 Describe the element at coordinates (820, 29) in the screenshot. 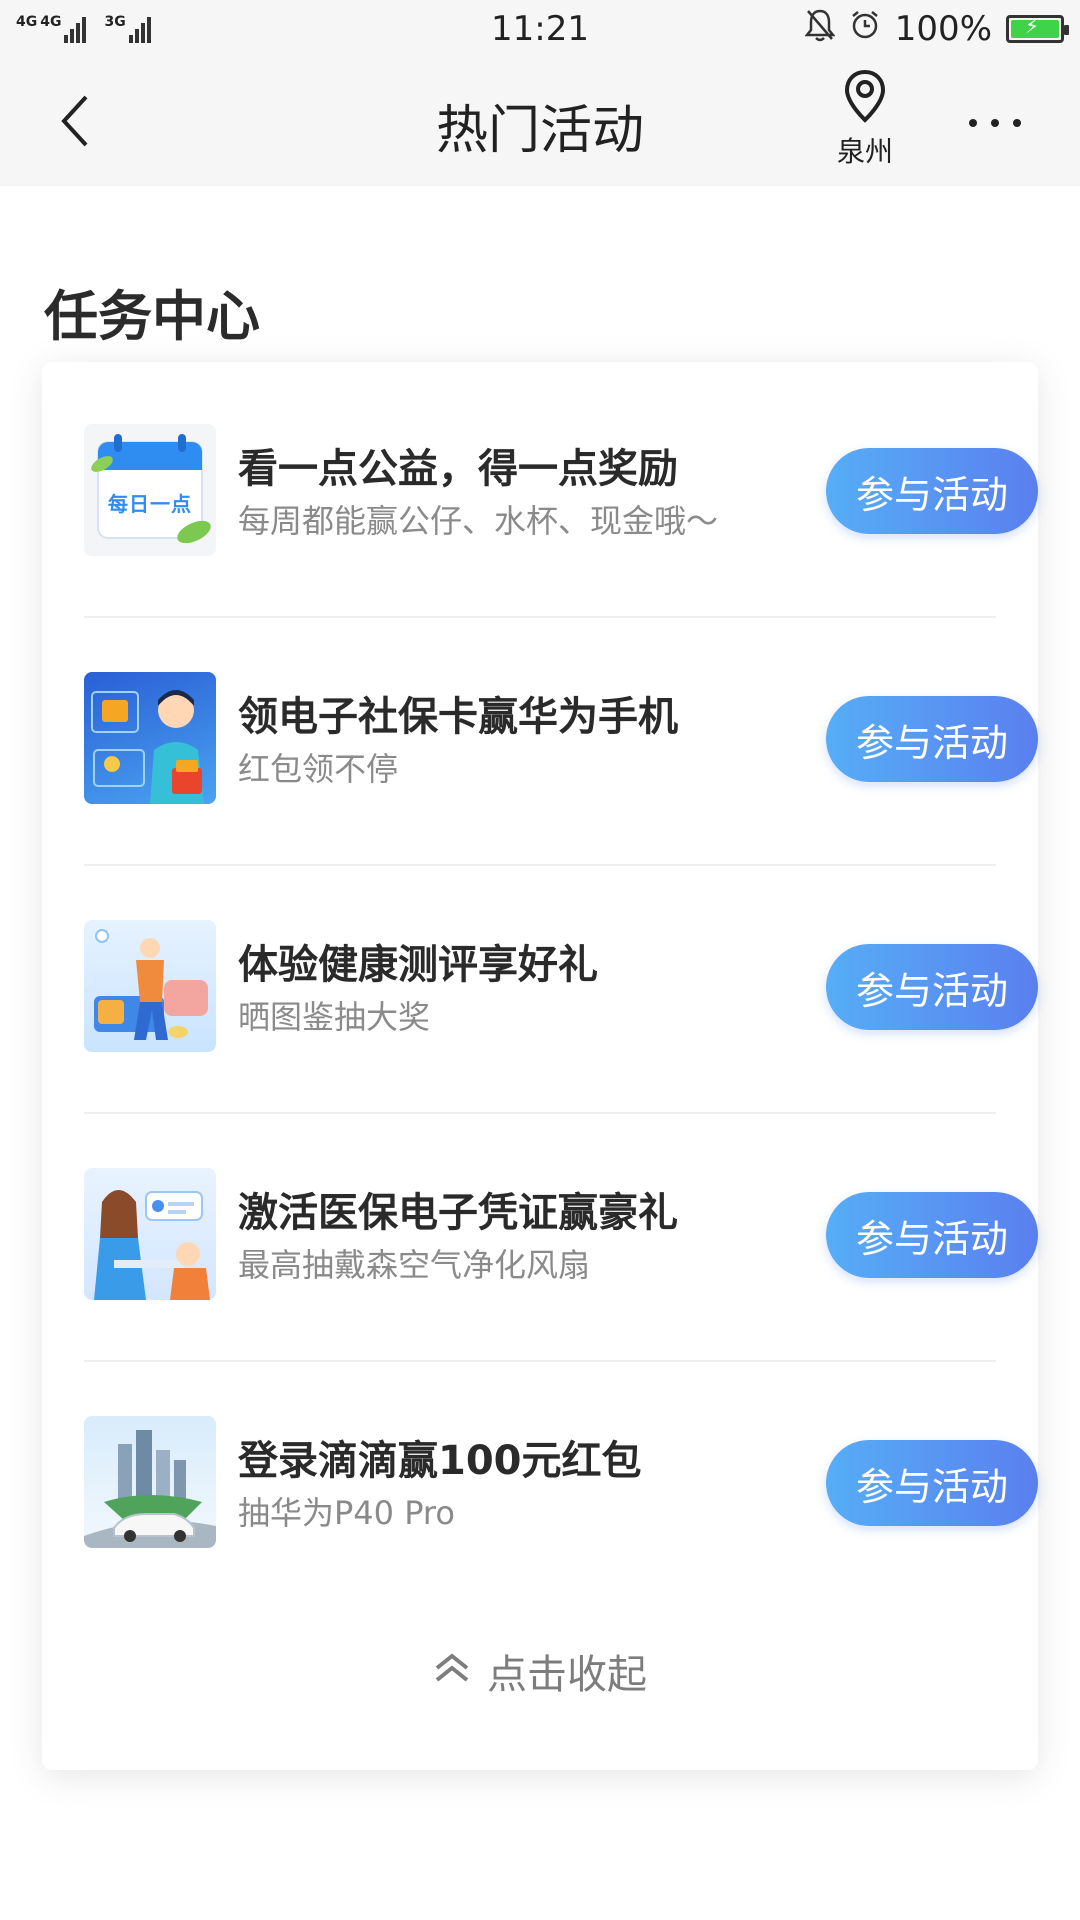

I see `bell-off-icon` at that location.